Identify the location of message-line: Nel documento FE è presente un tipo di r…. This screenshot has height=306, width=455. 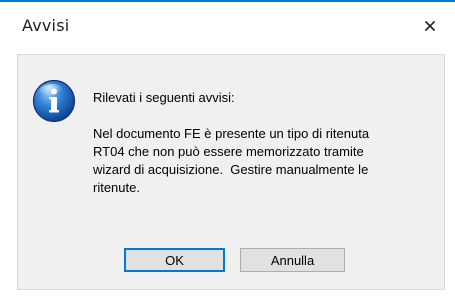
(231, 133).